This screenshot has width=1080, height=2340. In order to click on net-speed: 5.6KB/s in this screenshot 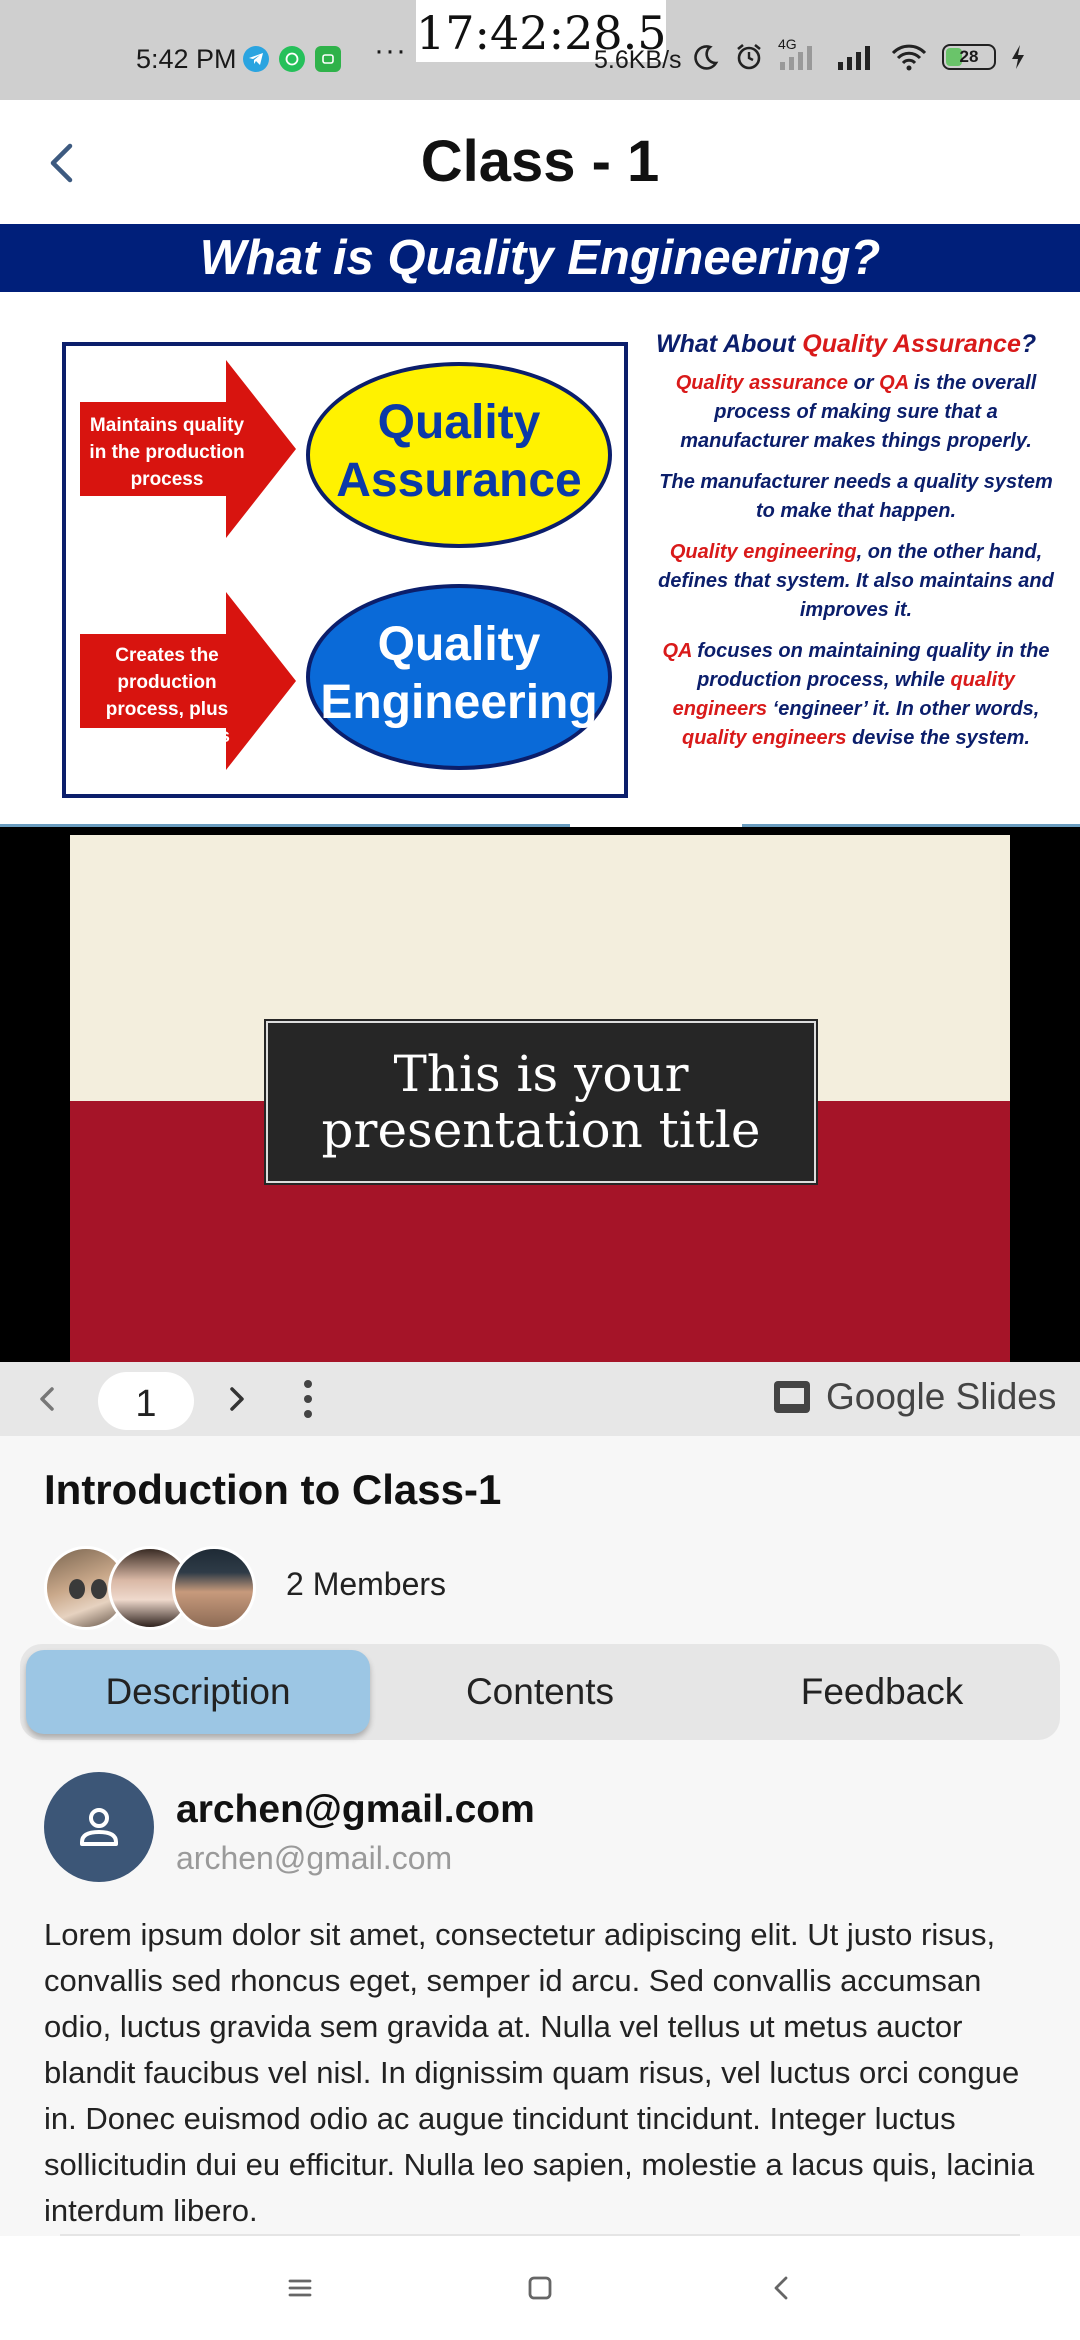, I will do `click(638, 60)`.